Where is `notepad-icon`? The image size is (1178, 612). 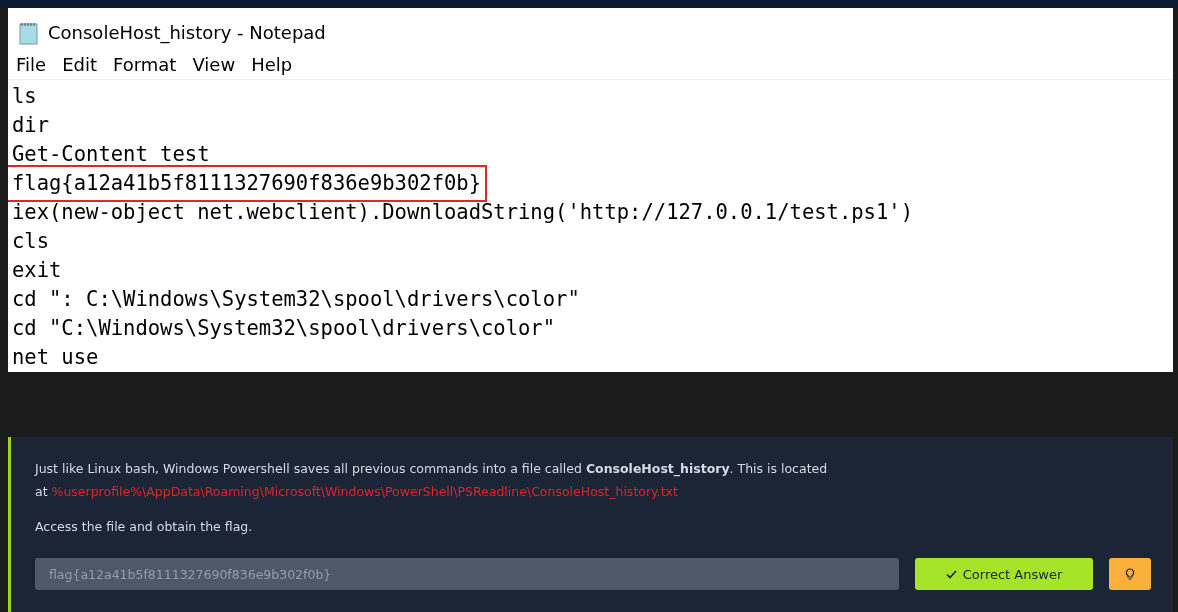 notepad-icon is located at coordinates (29, 32).